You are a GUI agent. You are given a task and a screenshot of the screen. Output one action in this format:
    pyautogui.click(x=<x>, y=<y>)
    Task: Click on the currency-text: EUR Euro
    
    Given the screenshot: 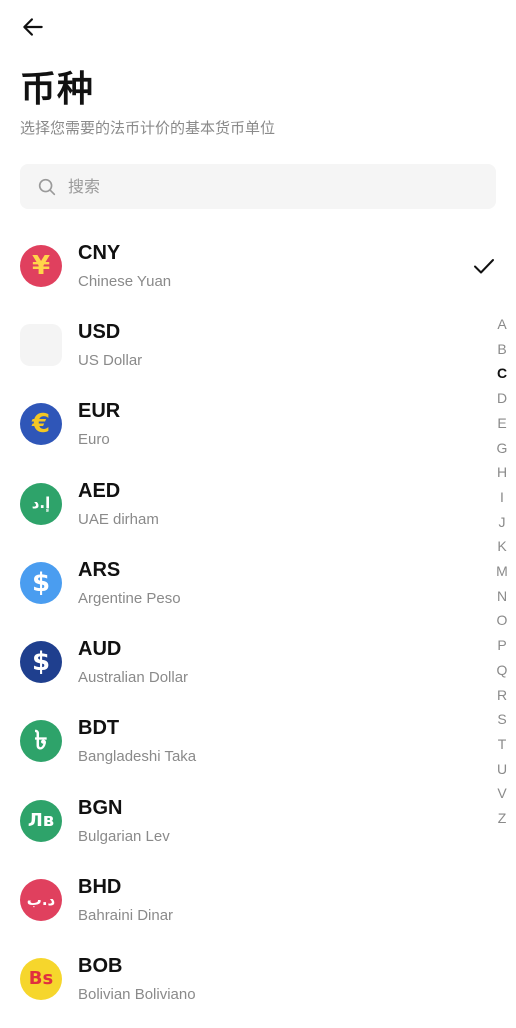 What is the action you would take?
    pyautogui.click(x=99, y=424)
    